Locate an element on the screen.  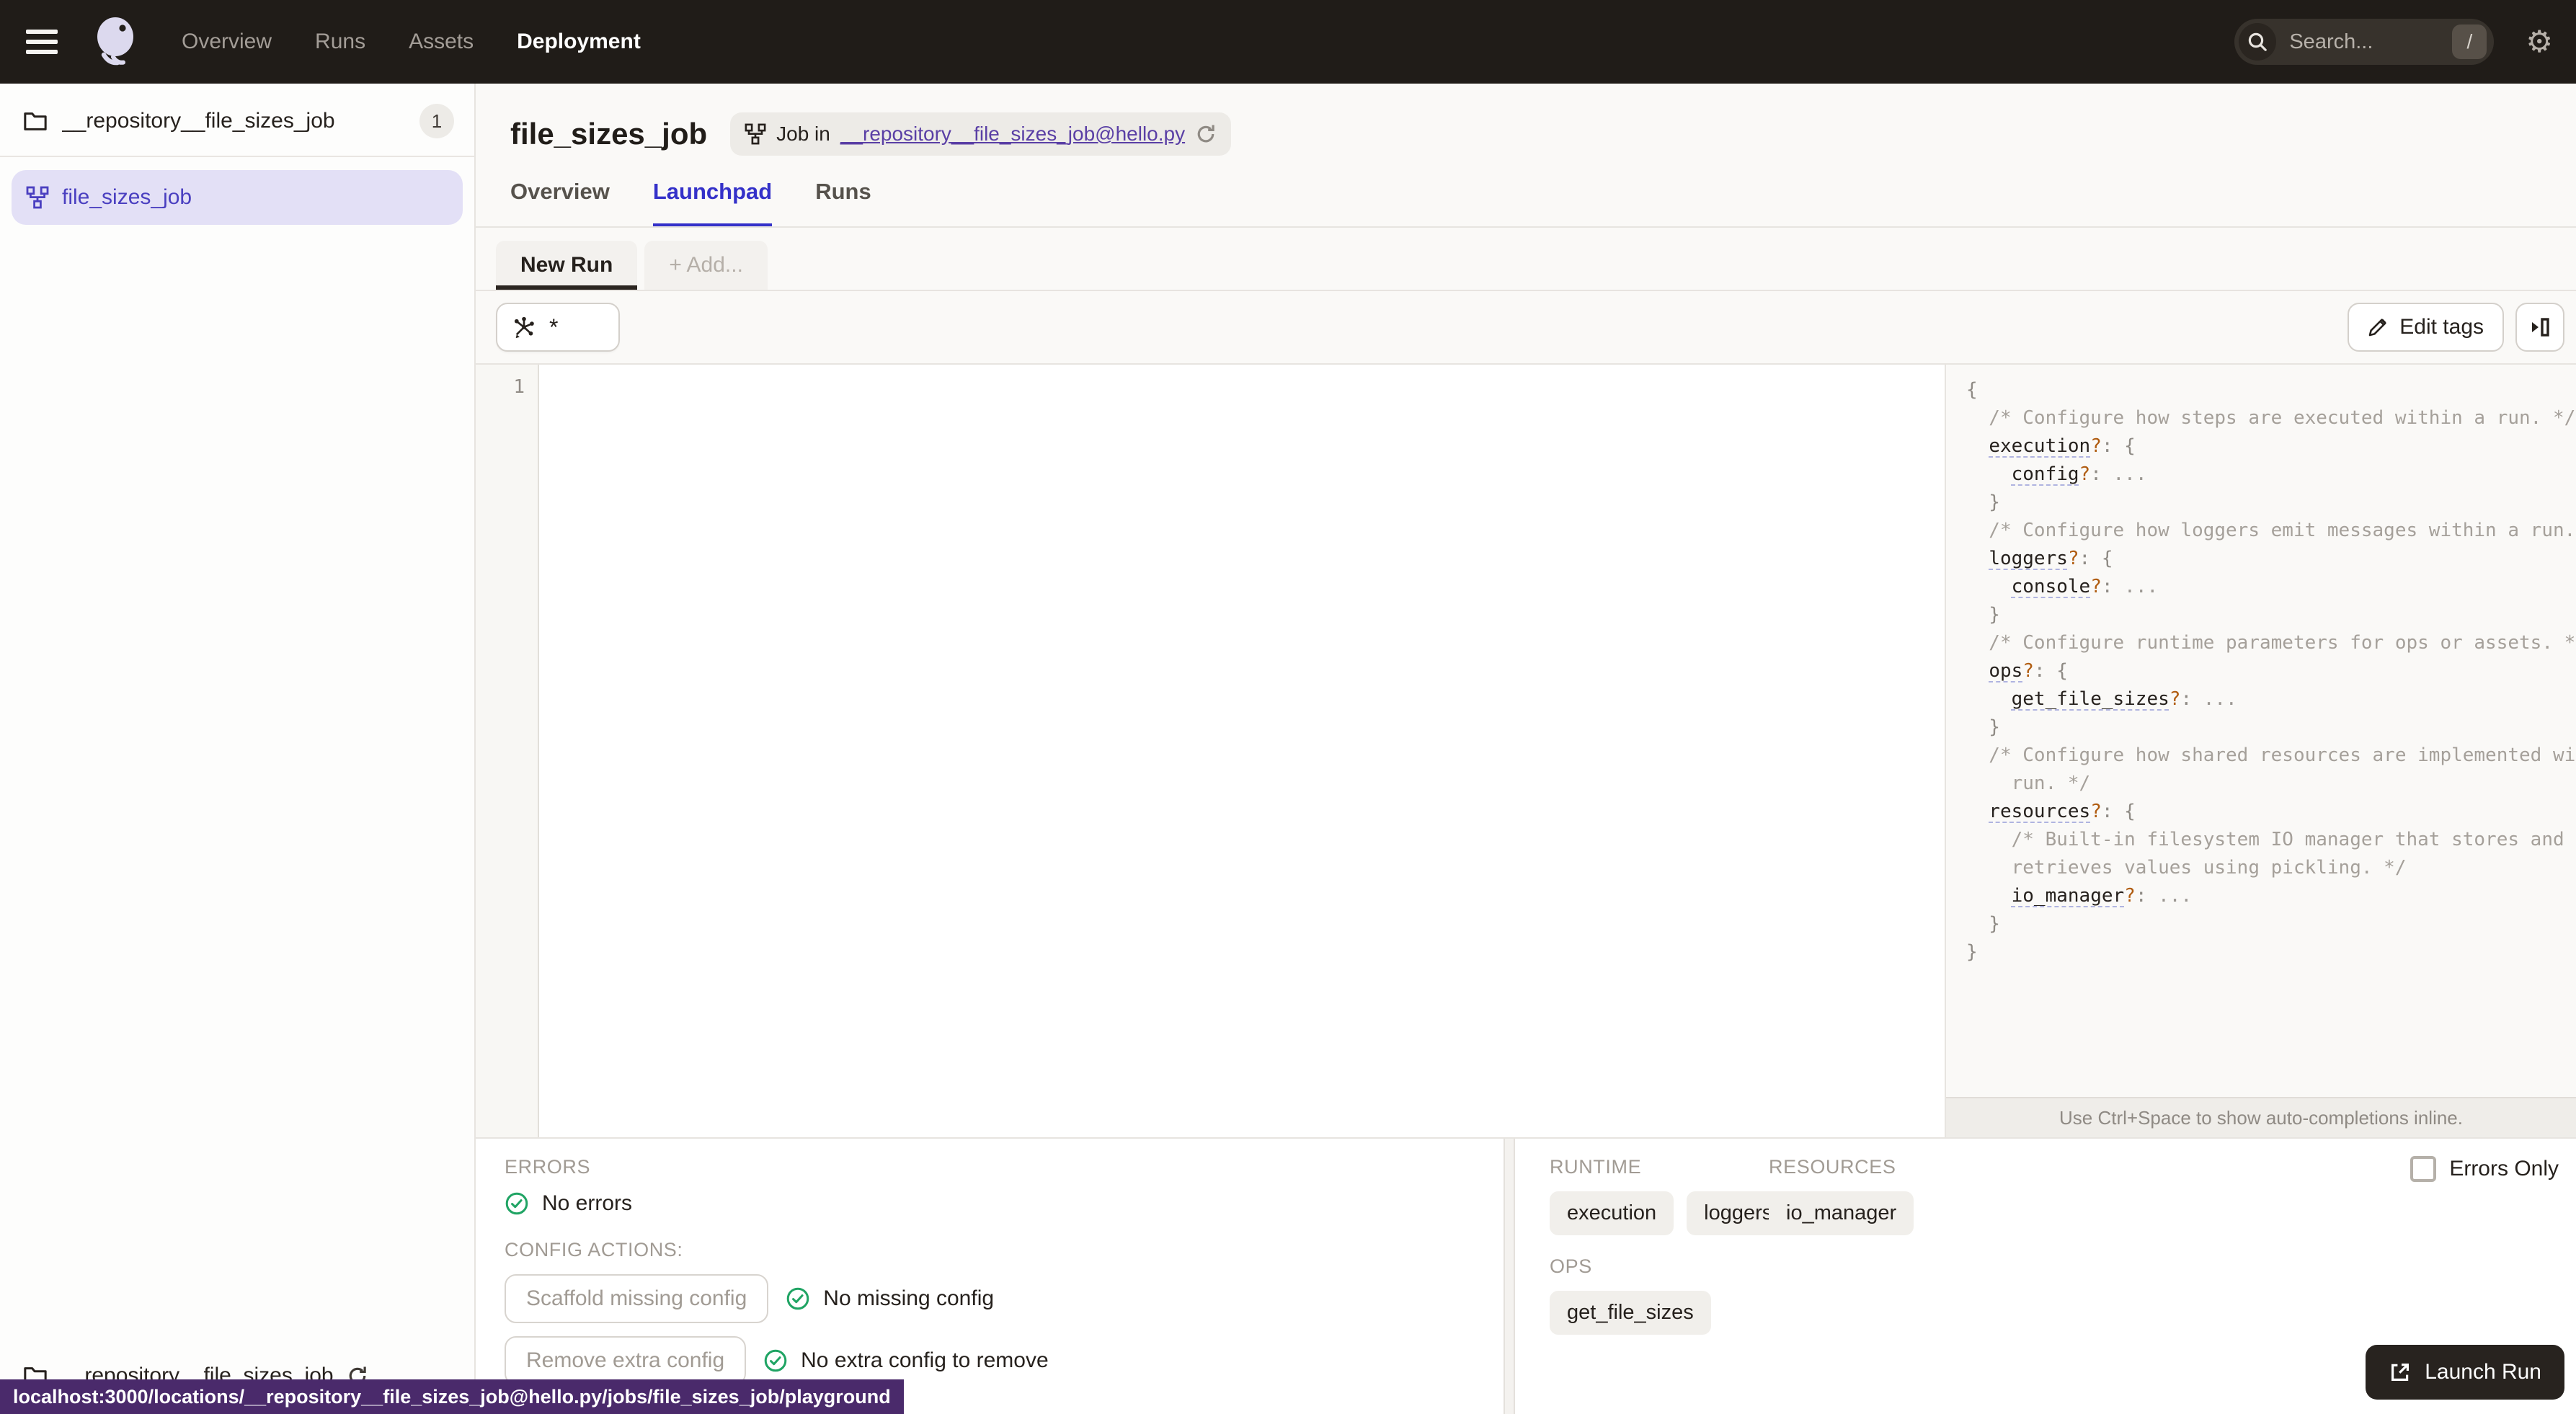
page-title: file_sizes_job is located at coordinates (609, 134).